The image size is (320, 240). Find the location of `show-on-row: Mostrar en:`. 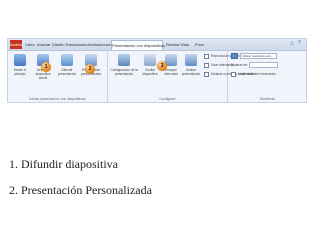

show-on-row: Mostrar en: is located at coordinates (255, 65).